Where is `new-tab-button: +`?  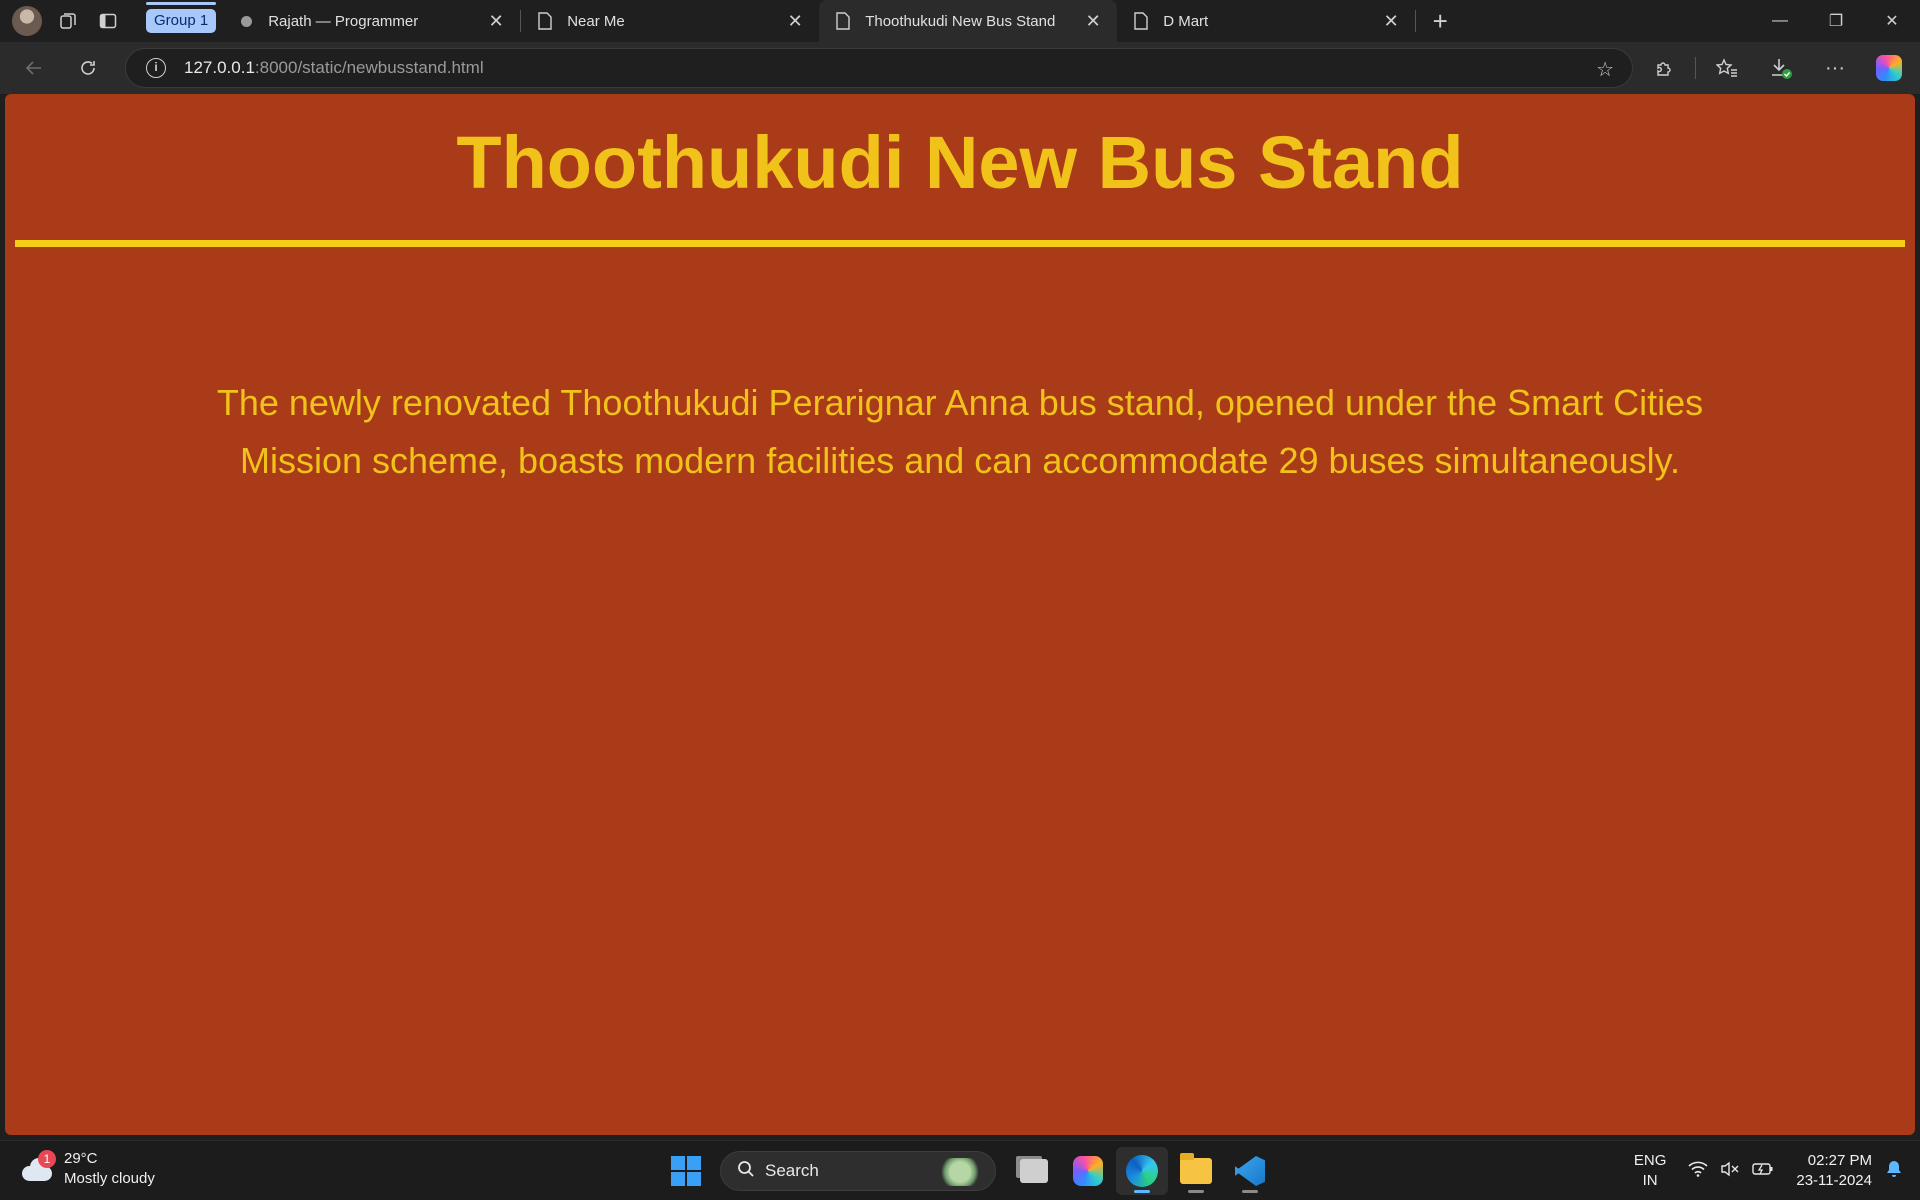
new-tab-button: + is located at coordinates (1440, 21).